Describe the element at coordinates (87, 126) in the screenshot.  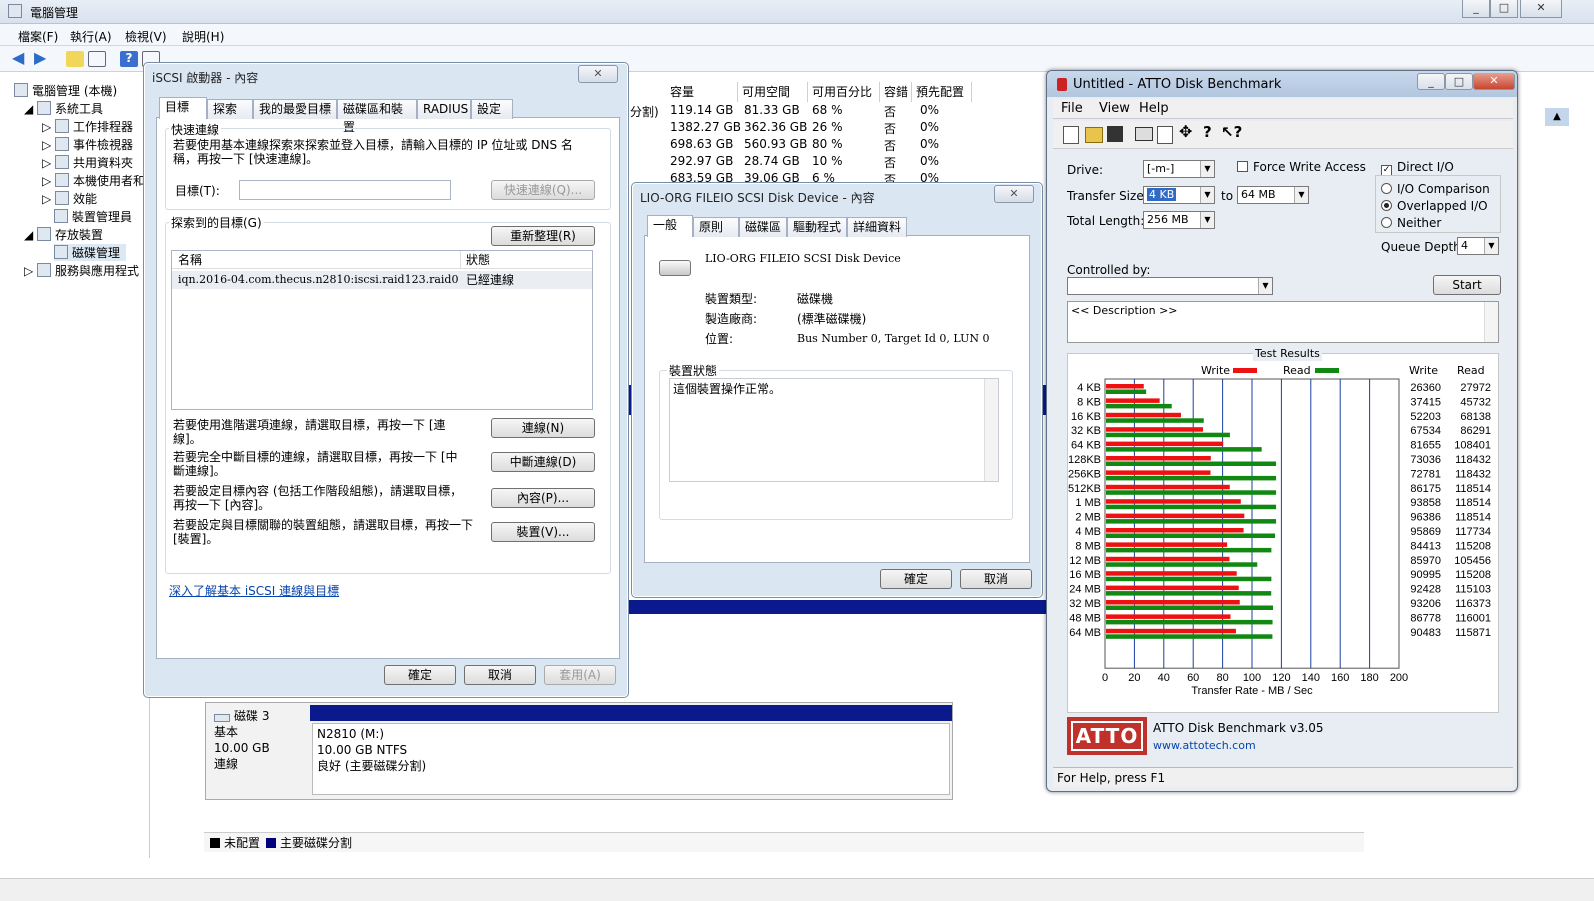
I see `tree-item-task-scheduler: ▷ 工作排程器` at that location.